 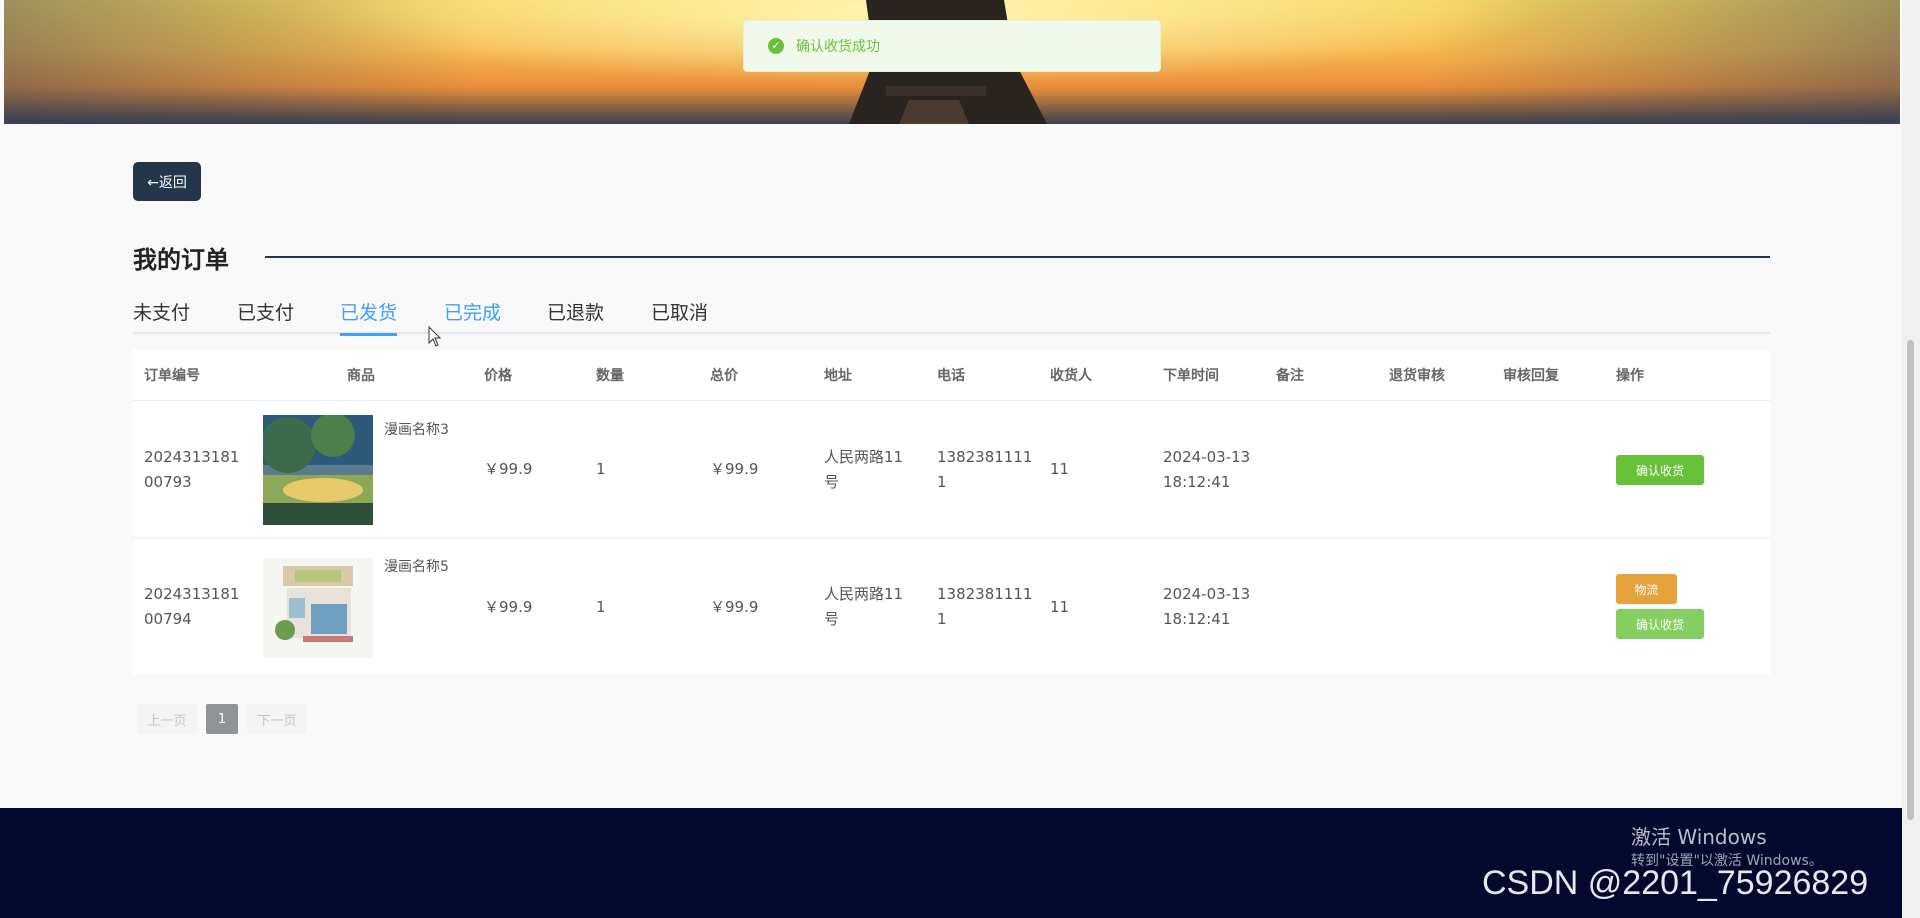 What do you see at coordinates (610, 376) in the screenshot?
I see `col-header-qty: 数量` at bounding box center [610, 376].